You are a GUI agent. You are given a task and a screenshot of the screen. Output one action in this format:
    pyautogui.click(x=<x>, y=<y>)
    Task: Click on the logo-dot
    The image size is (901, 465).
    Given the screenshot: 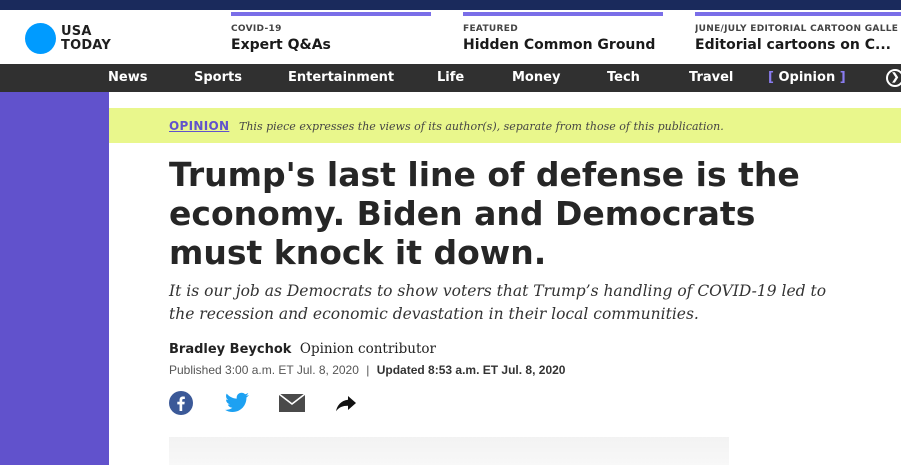 What is the action you would take?
    pyautogui.click(x=40, y=38)
    